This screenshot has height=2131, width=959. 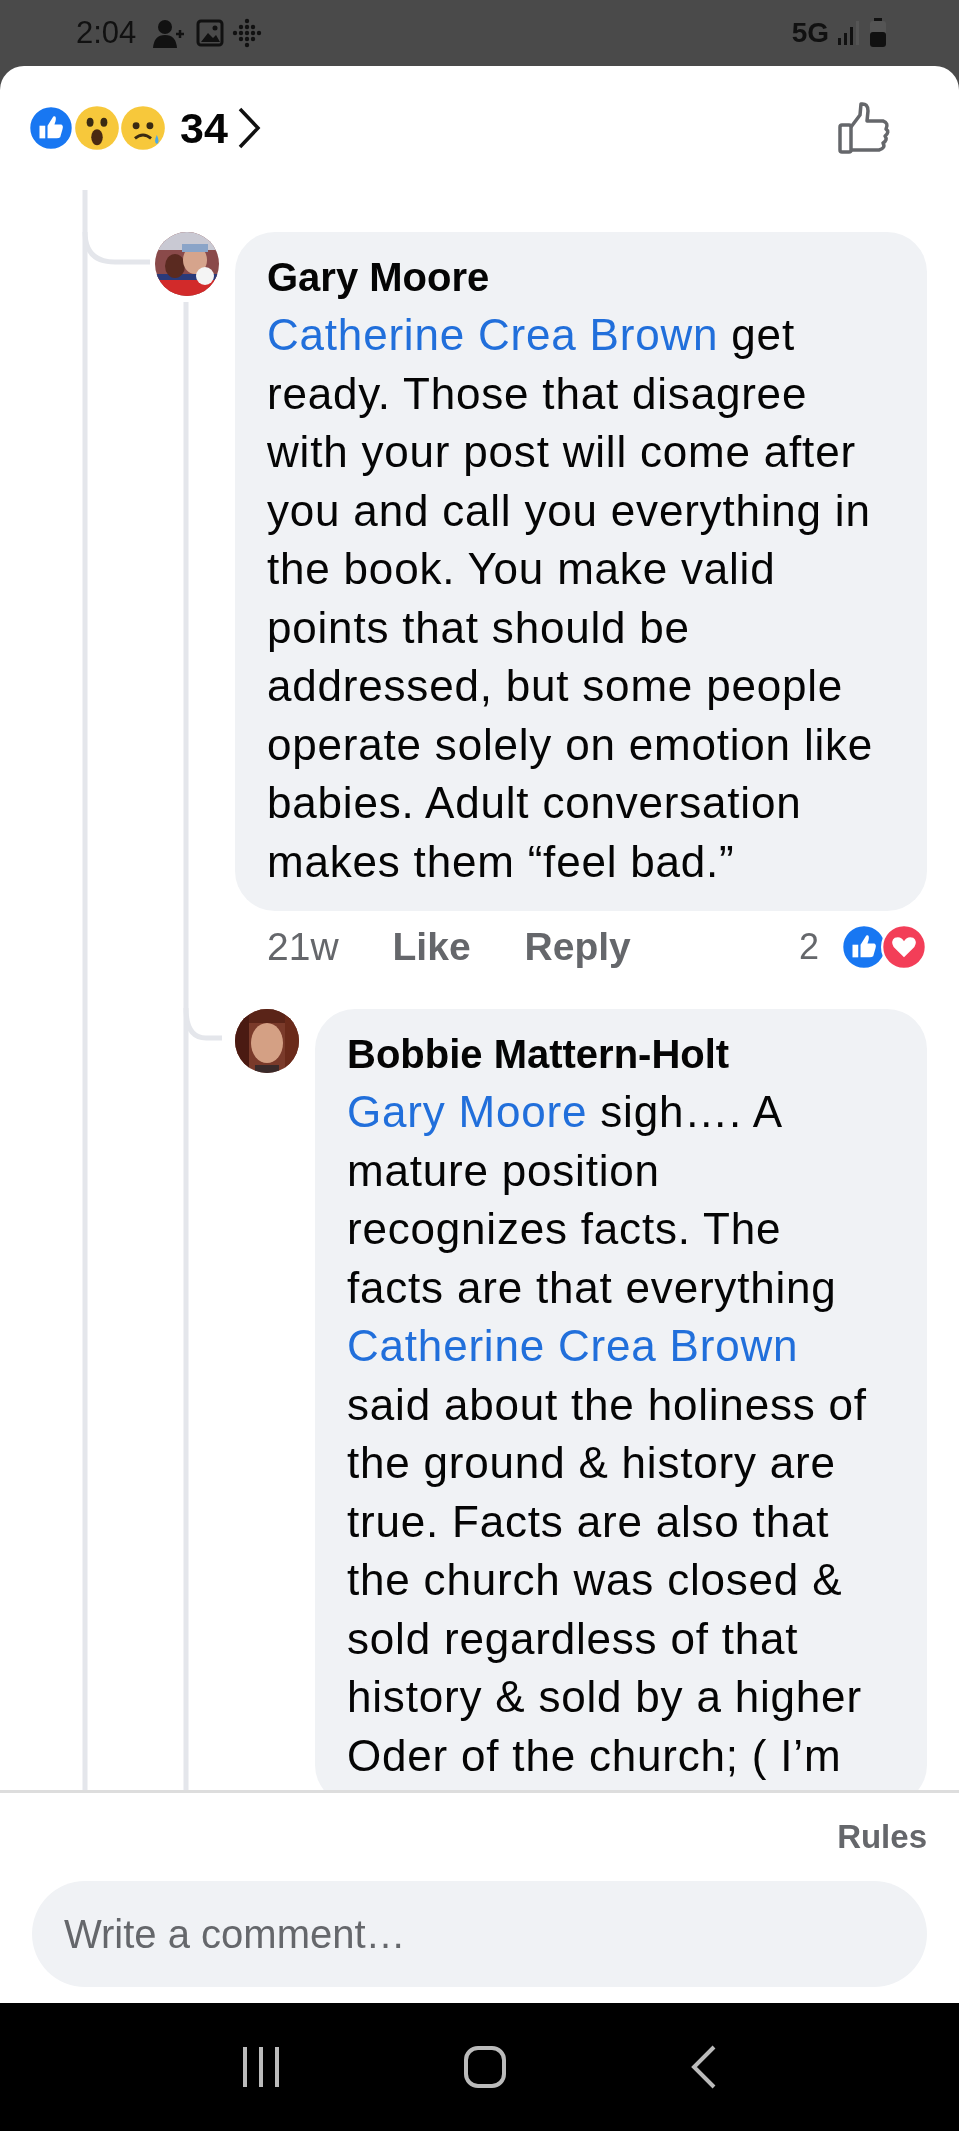 I want to click on thumbs-up-icon, so click(x=864, y=128).